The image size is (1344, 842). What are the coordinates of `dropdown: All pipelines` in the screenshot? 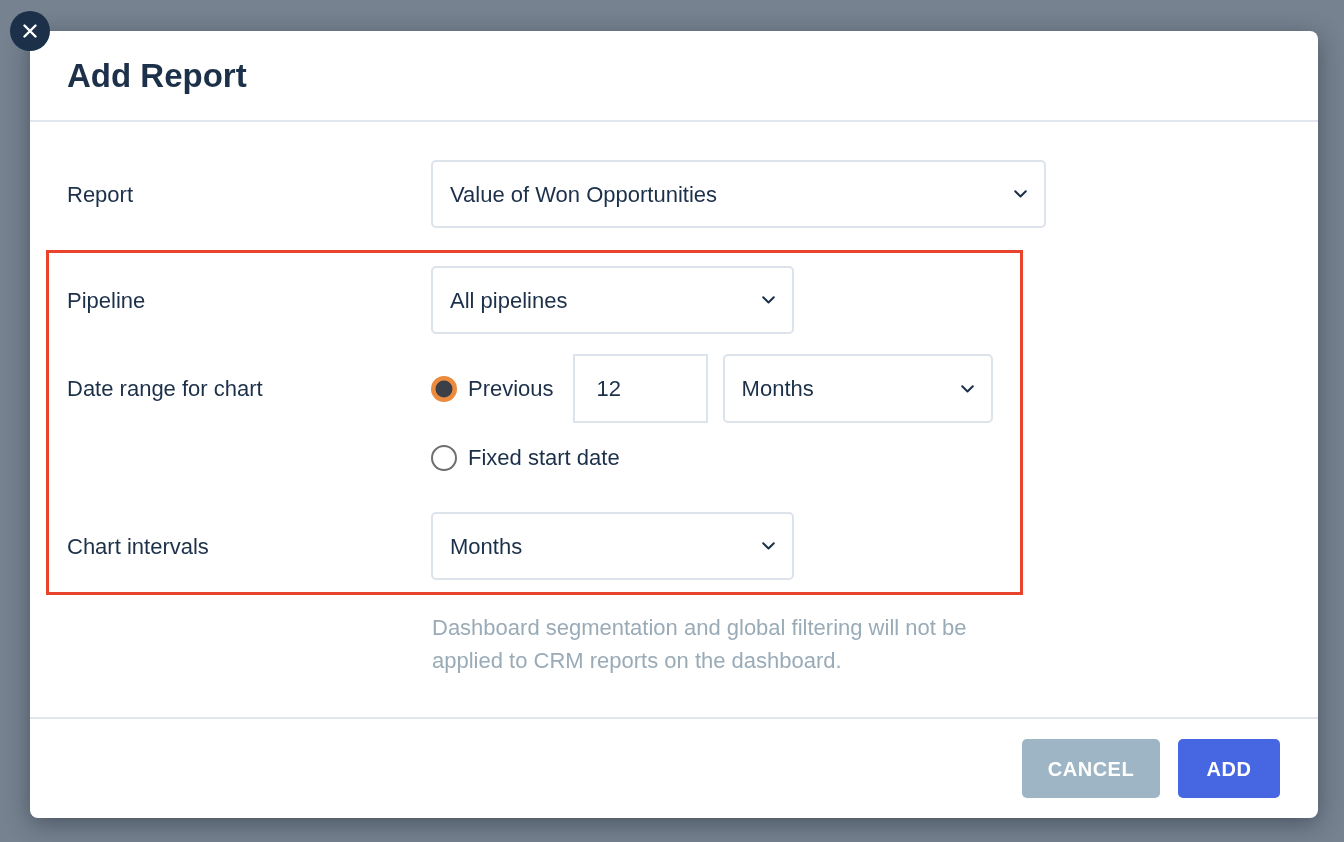 It's located at (612, 300).